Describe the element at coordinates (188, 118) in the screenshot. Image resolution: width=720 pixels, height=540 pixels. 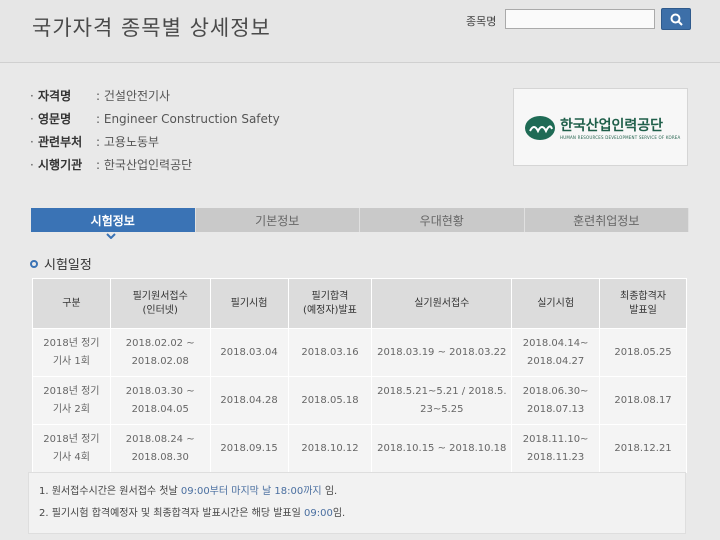
I see `info-value: : Engineer Construction Safety` at that location.